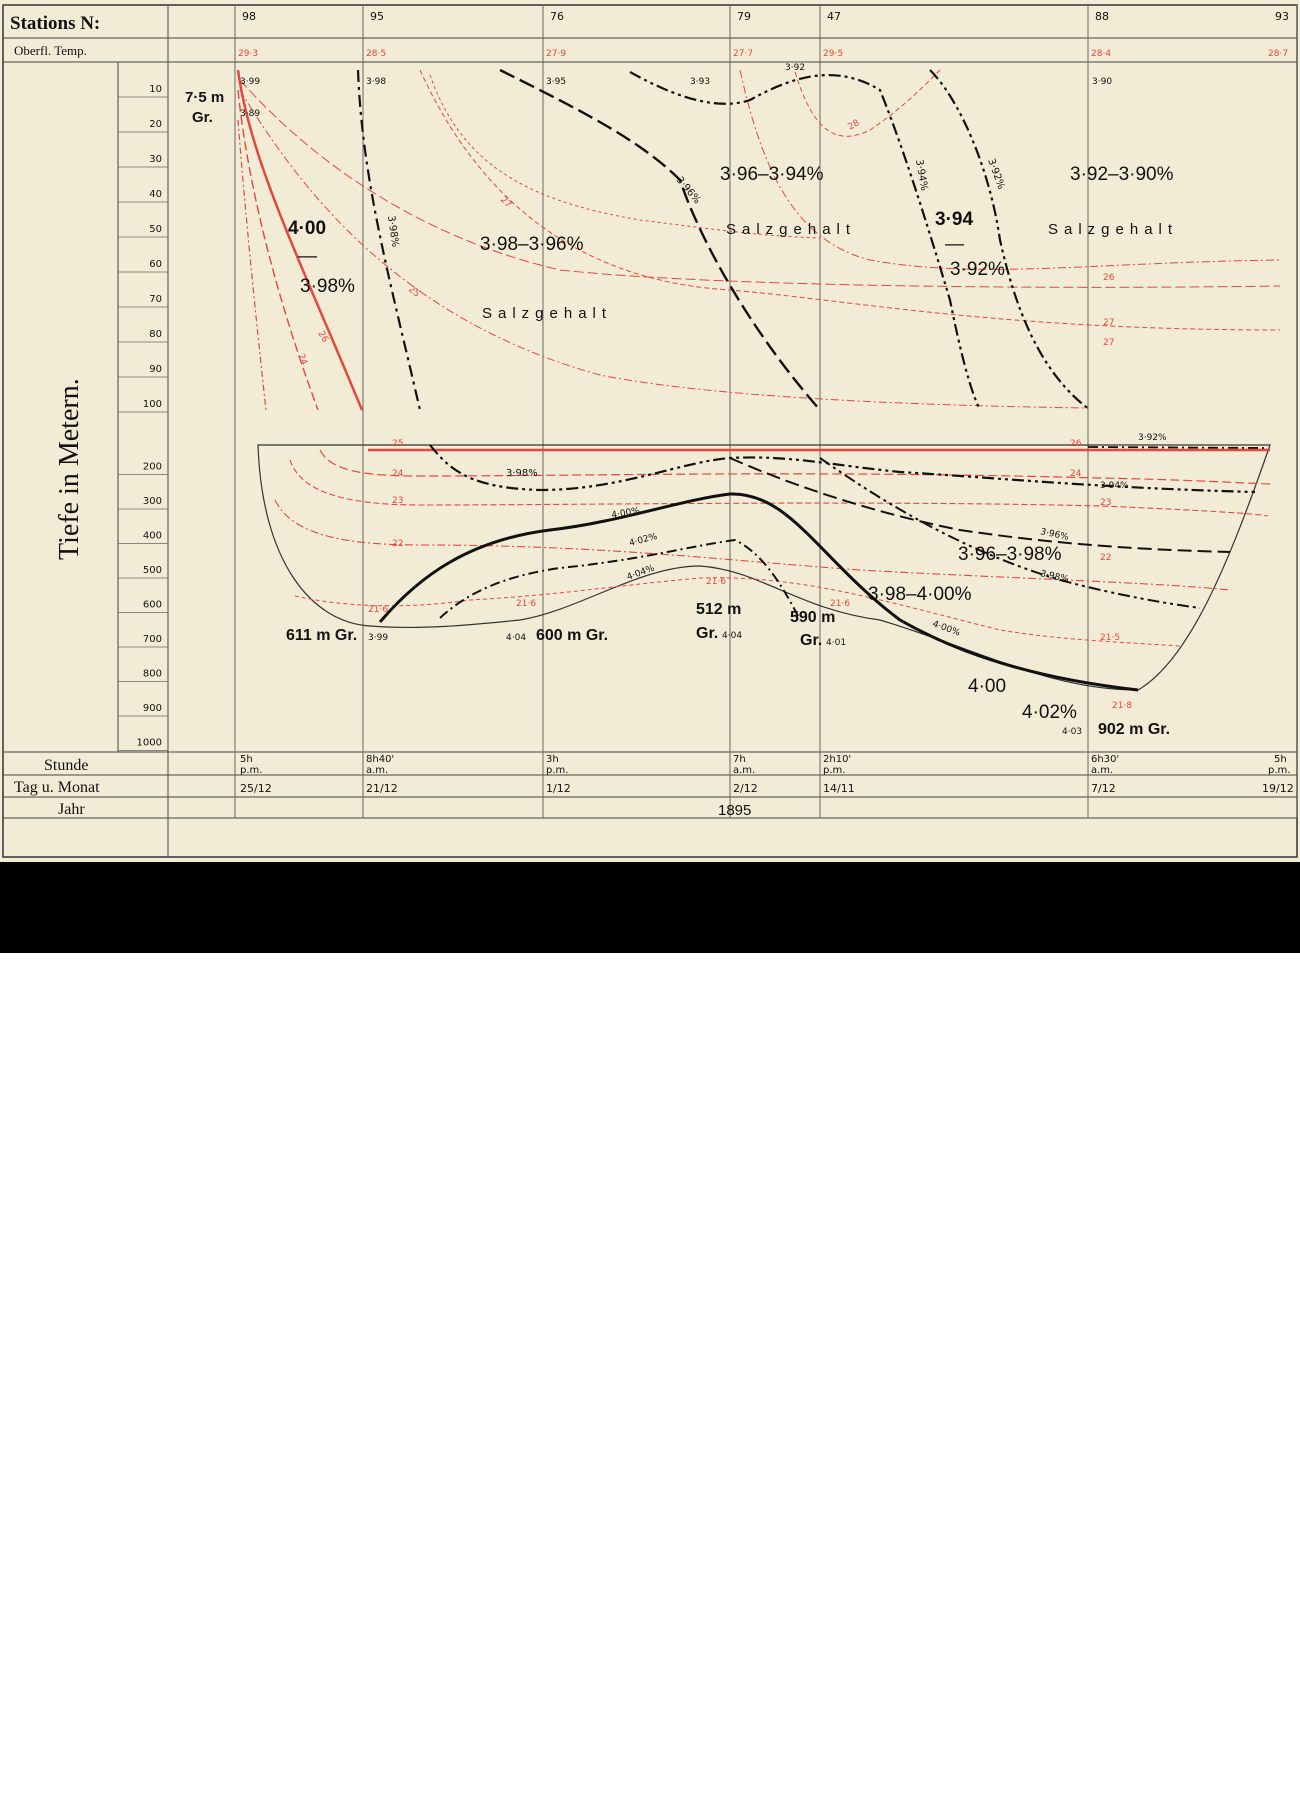 This screenshot has width=1300, height=1797. I want to click on svg-text: 3h, so click(552, 759).